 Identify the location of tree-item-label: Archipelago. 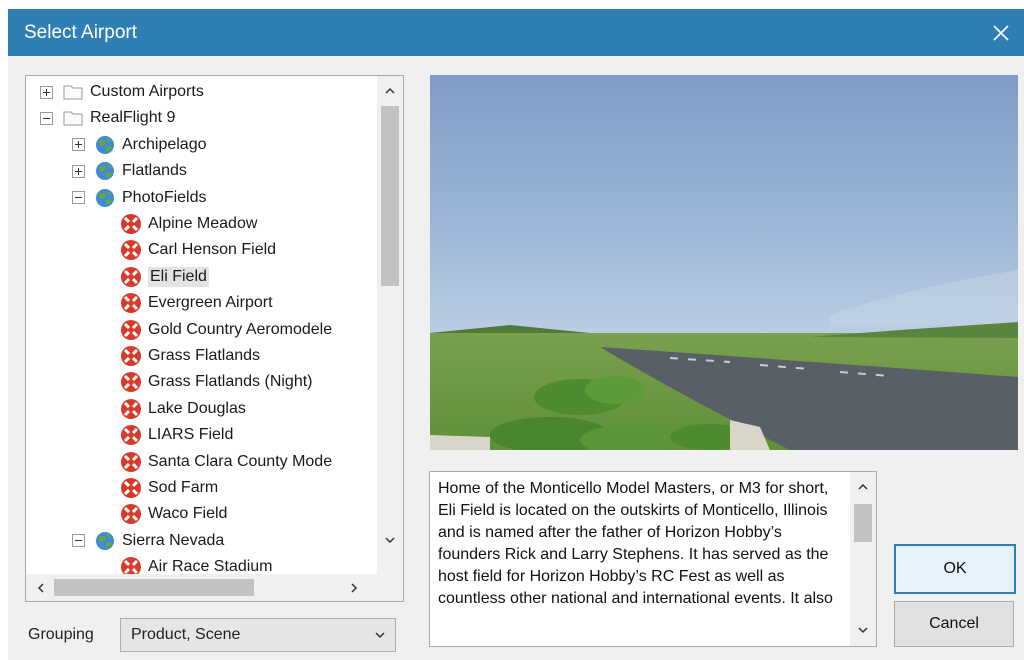
(164, 144).